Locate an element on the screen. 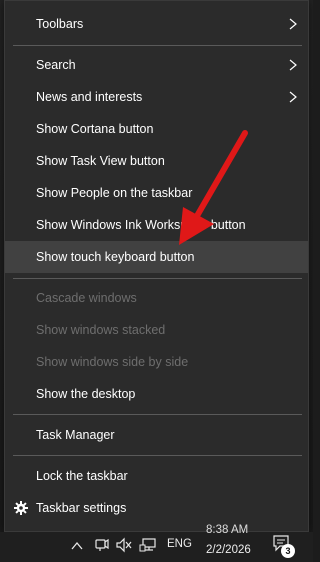  menu-item-label: Show the desktop is located at coordinates (86, 394).